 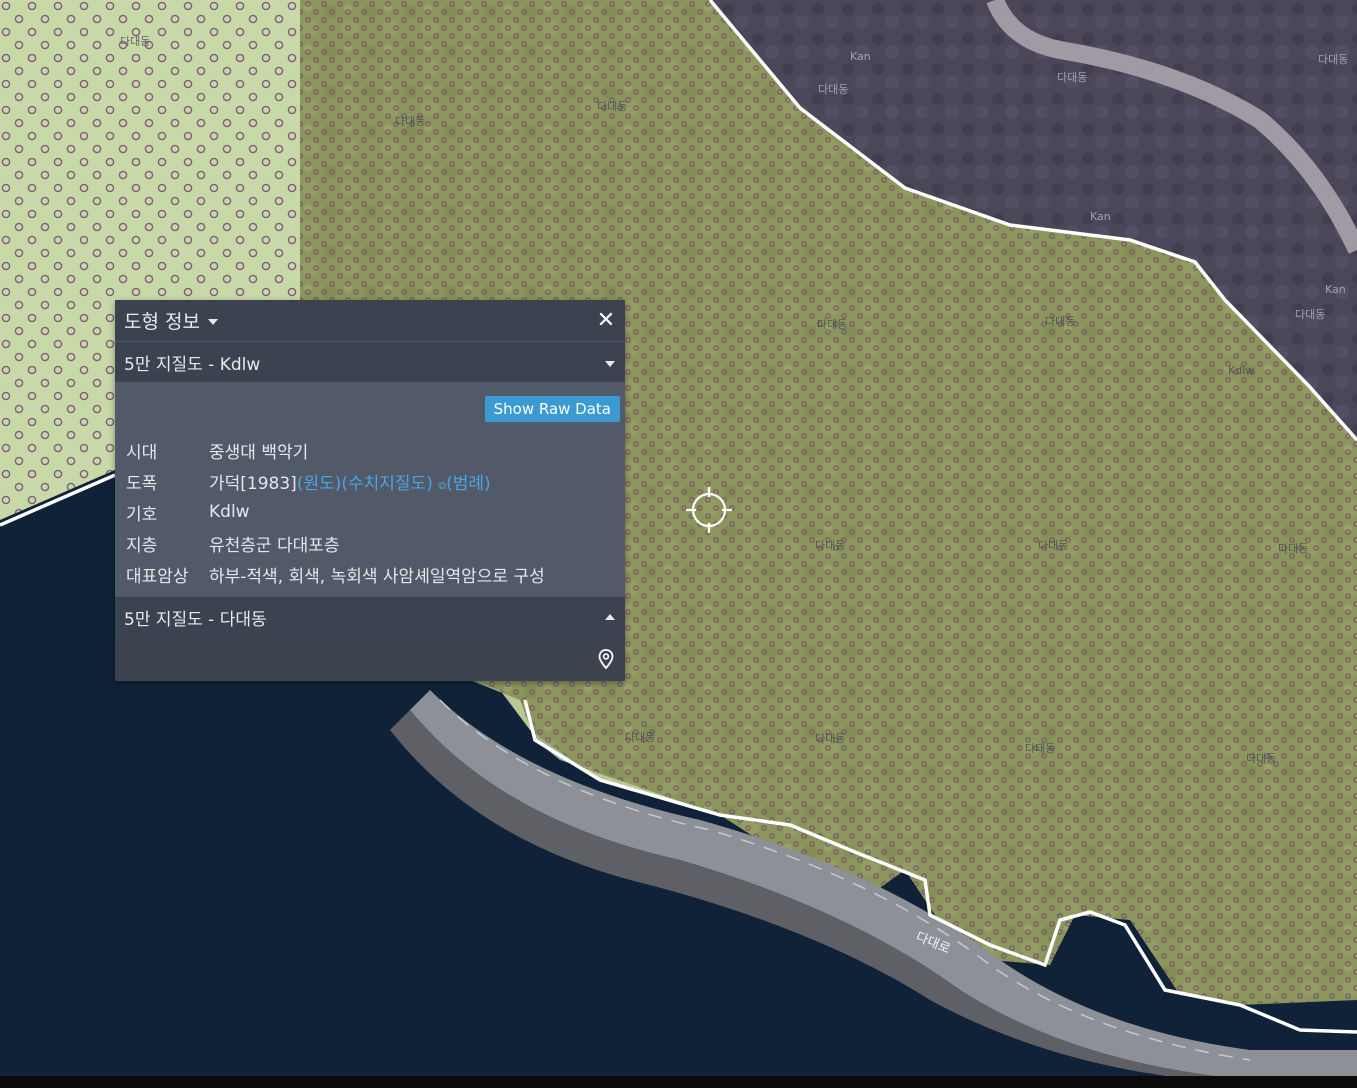 I want to click on external-link-icon: ⧉, so click(x=442, y=485).